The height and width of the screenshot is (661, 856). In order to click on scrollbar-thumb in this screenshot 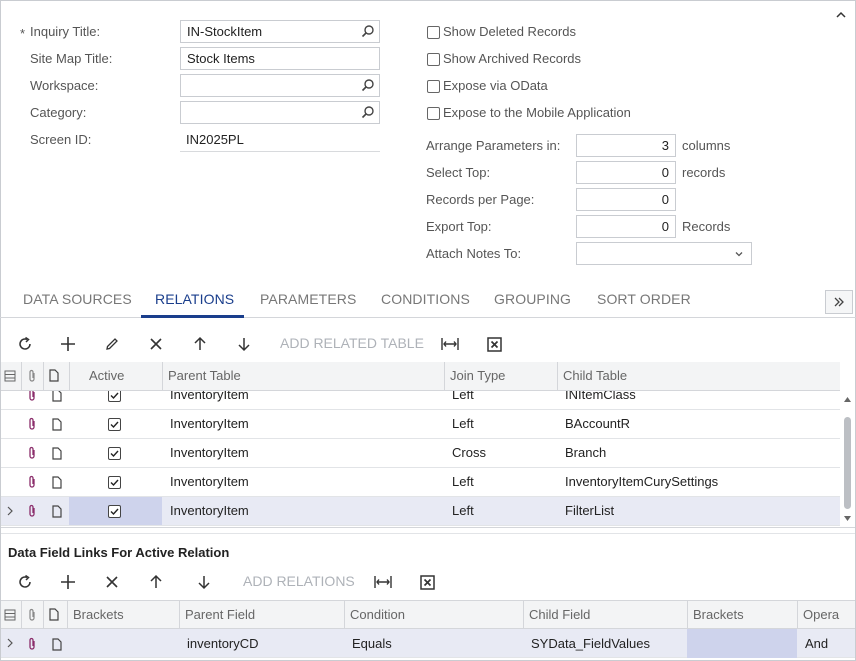, I will do `click(847, 463)`.